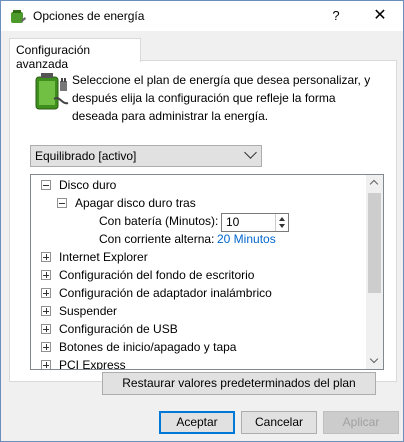  Describe the element at coordinates (374, 243) in the screenshot. I see `scroll-thumb` at that location.